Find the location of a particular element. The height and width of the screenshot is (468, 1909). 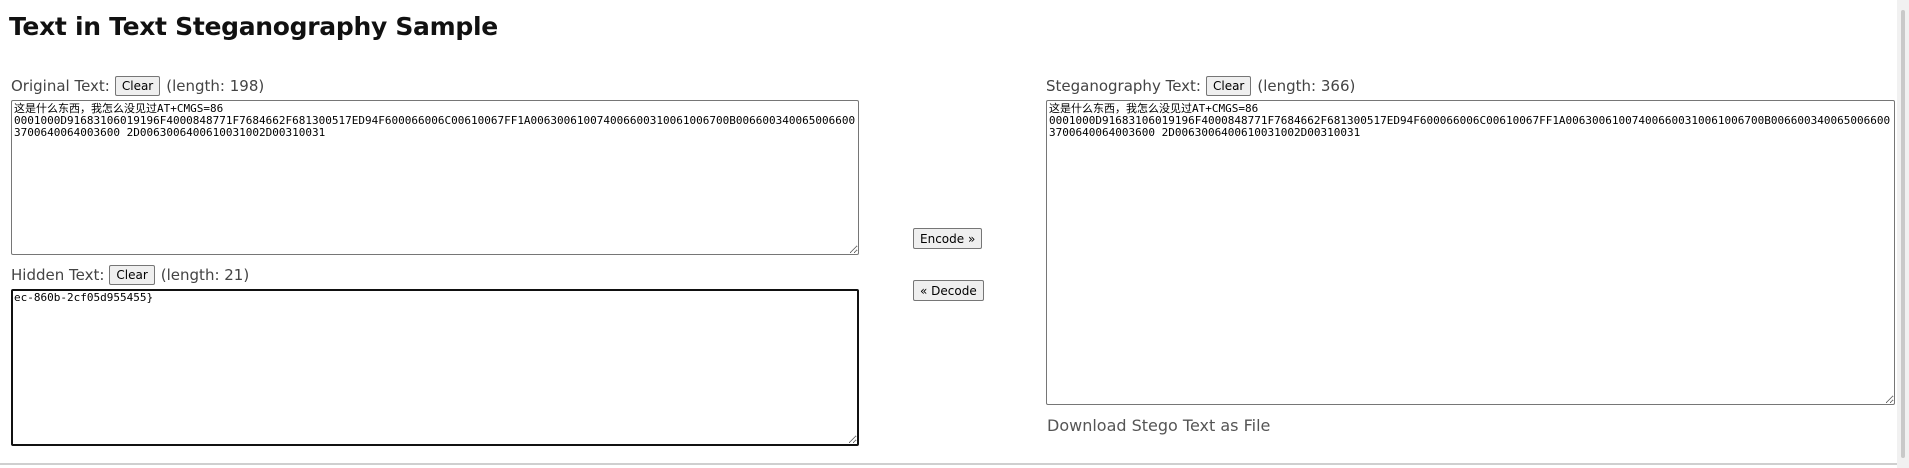

bottom-divider is located at coordinates (954, 464).